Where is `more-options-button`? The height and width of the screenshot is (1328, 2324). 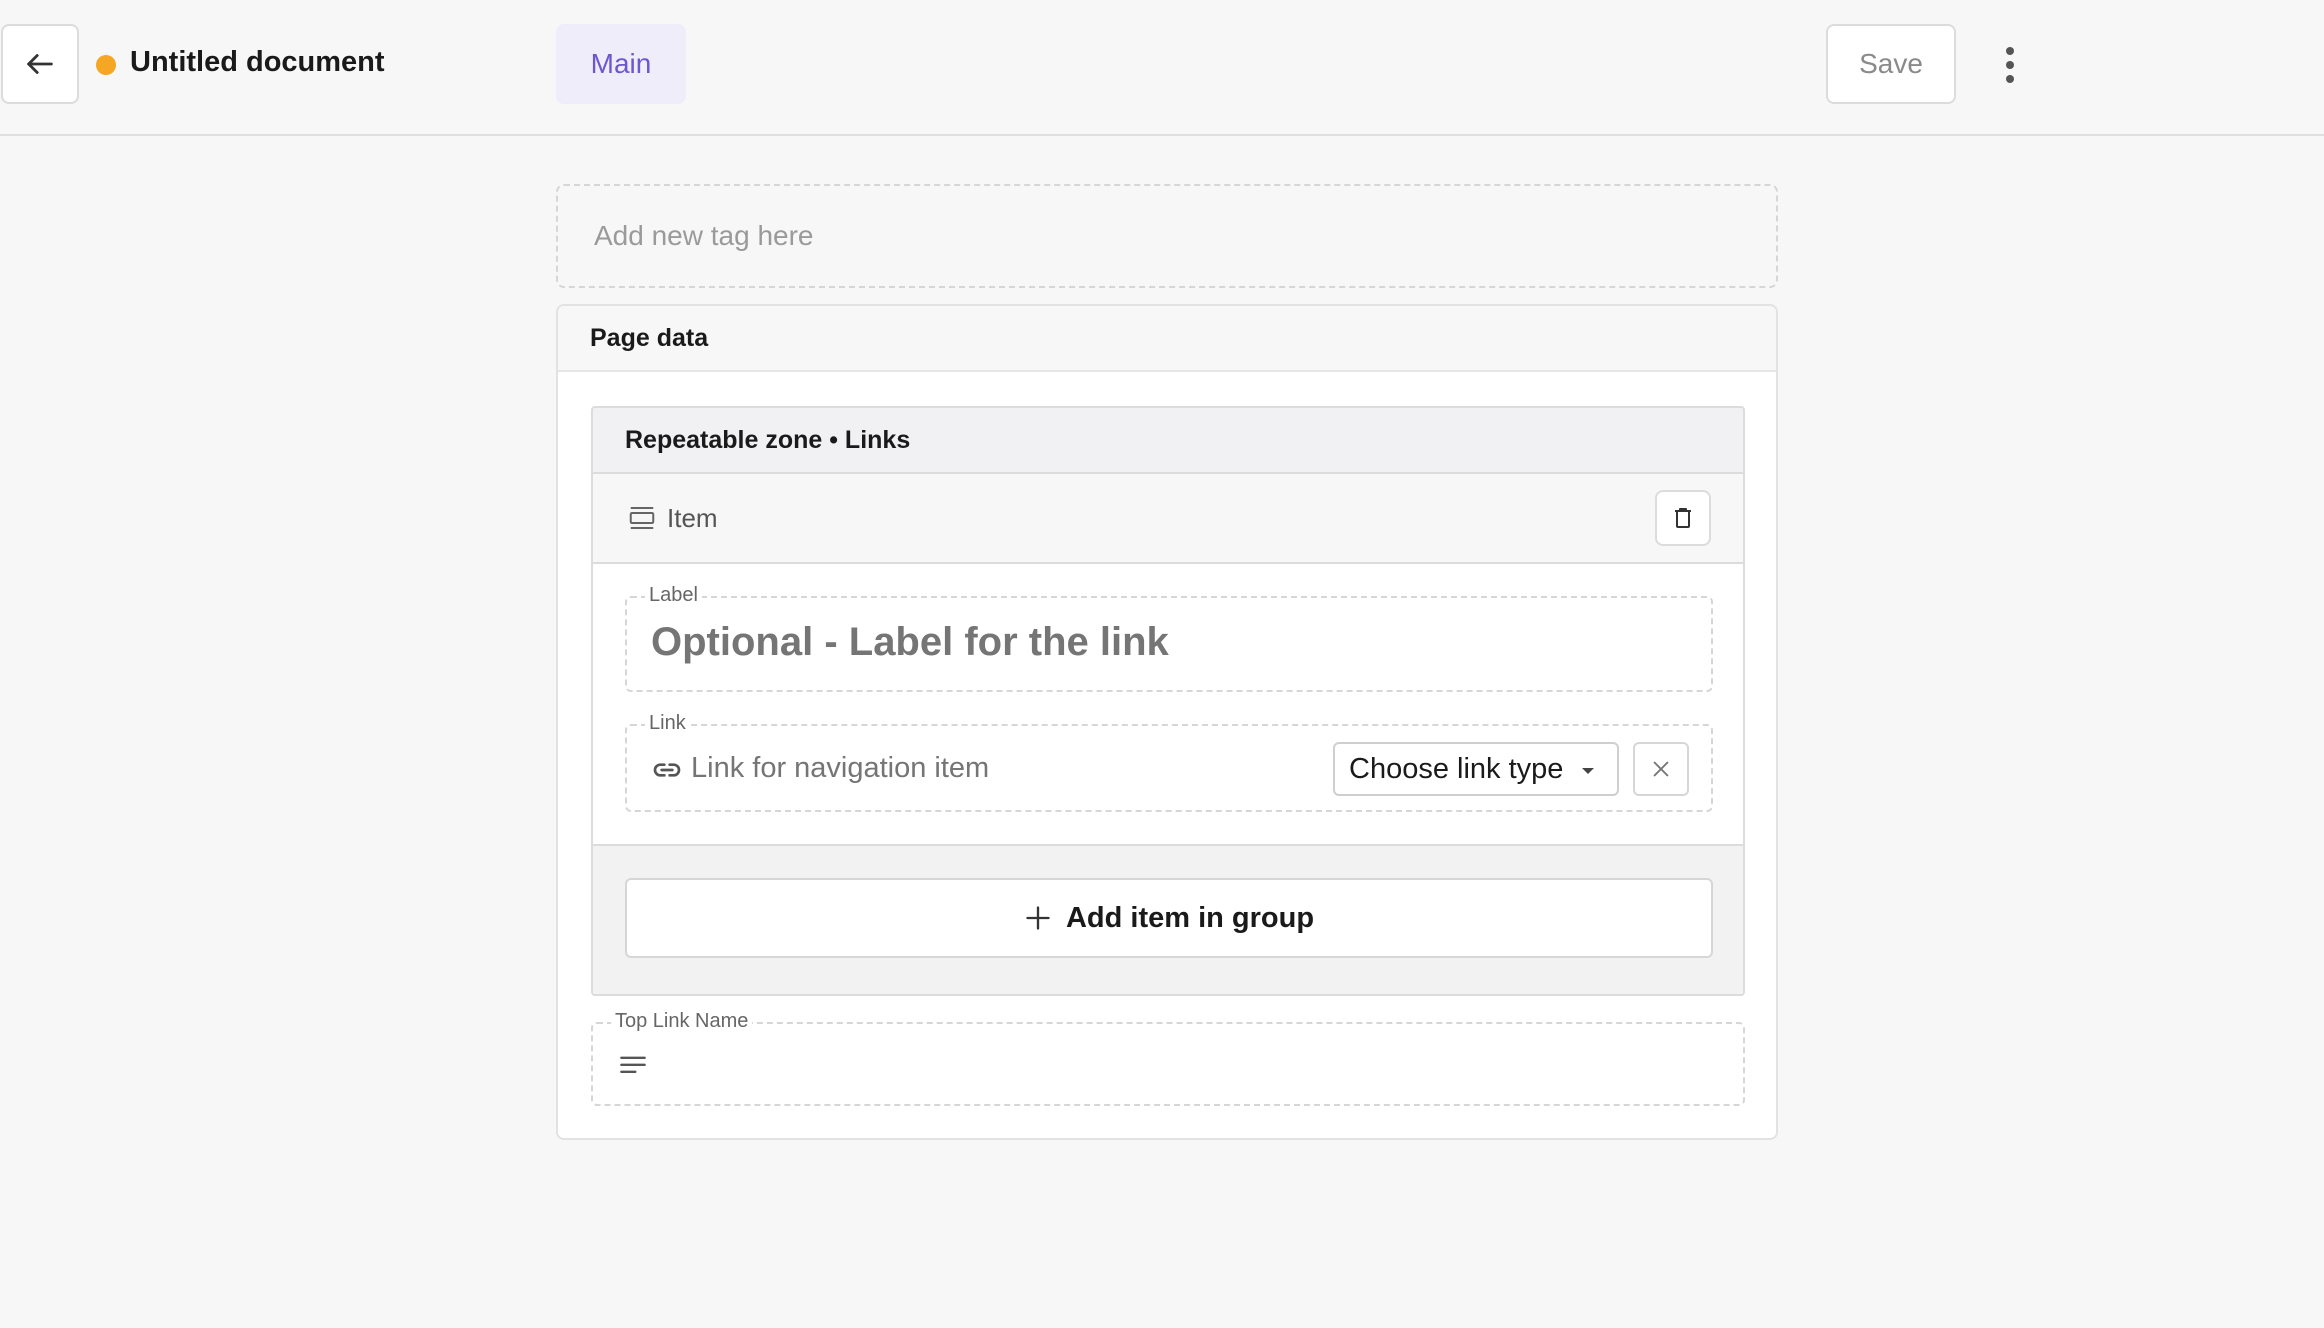 more-options-button is located at coordinates (2010, 65).